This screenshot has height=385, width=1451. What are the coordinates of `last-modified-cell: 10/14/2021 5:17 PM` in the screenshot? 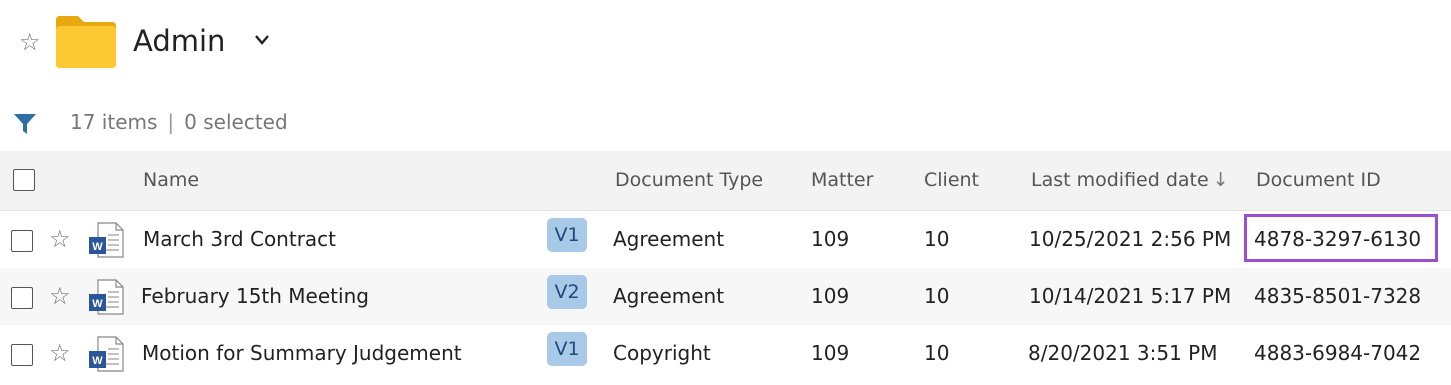 It's located at (1130, 296).